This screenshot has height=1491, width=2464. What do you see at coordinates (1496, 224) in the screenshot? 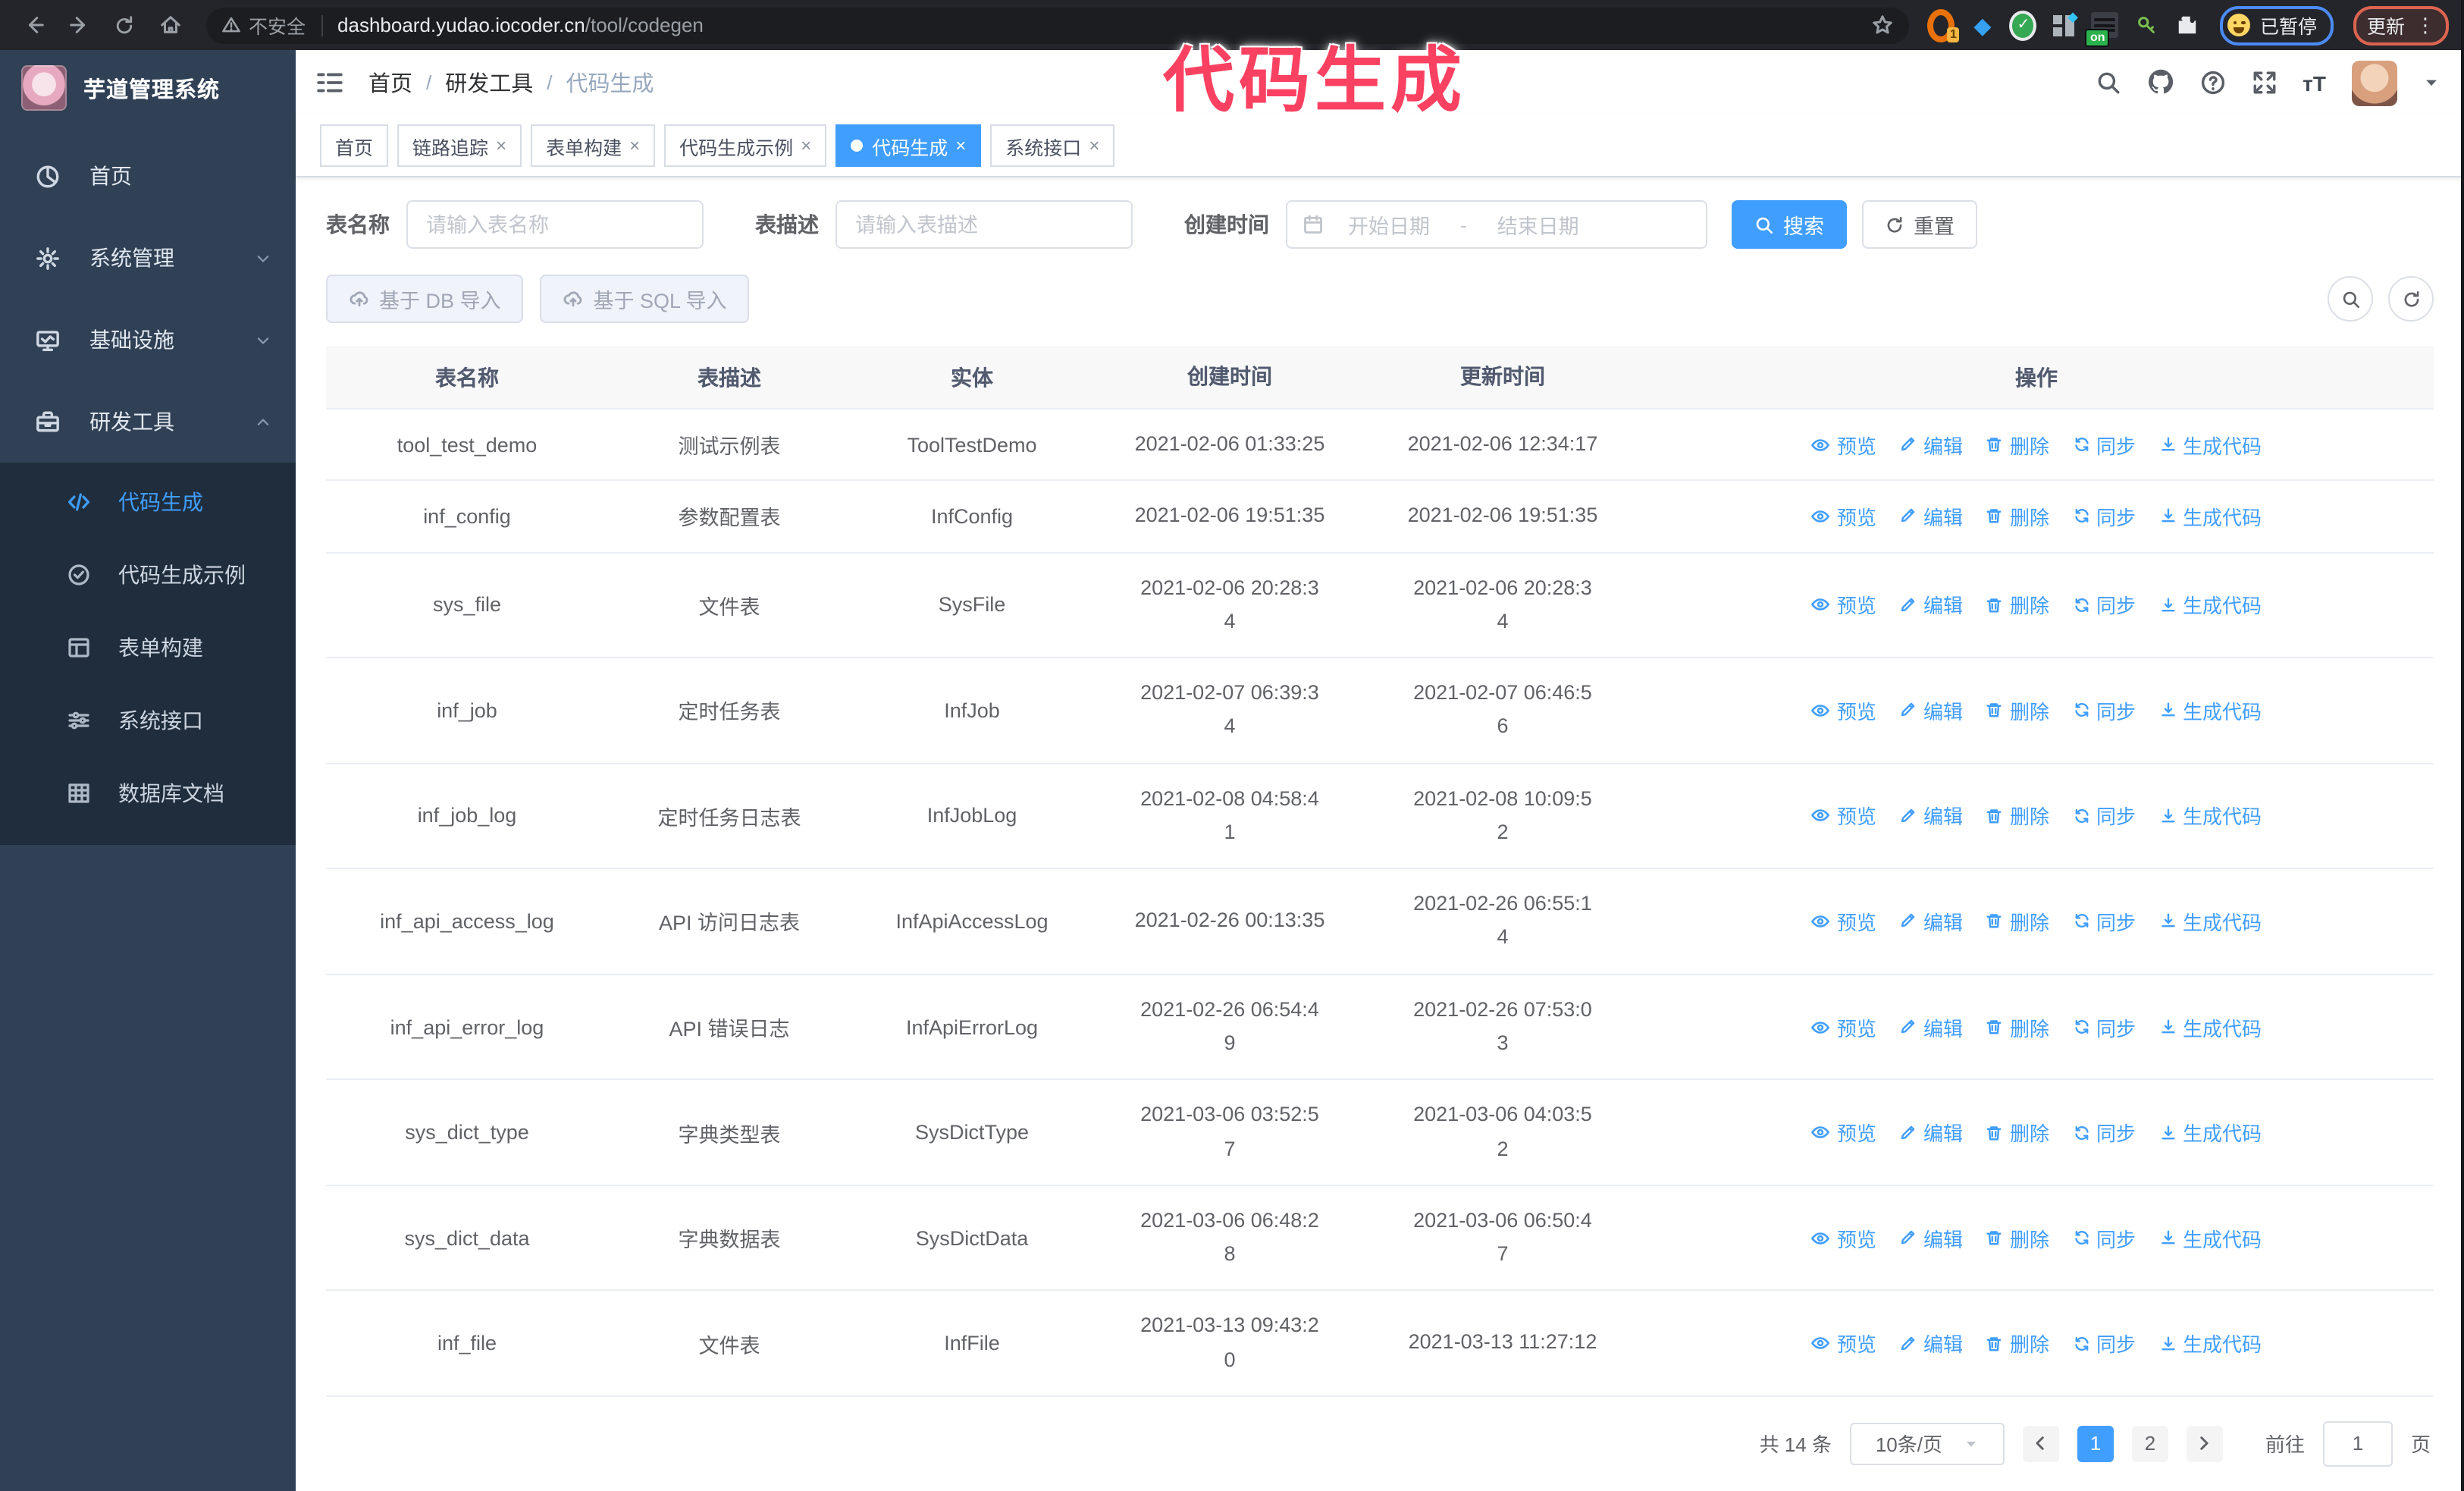
I see `date-range-picker: 开始日期 - 结束日期` at bounding box center [1496, 224].